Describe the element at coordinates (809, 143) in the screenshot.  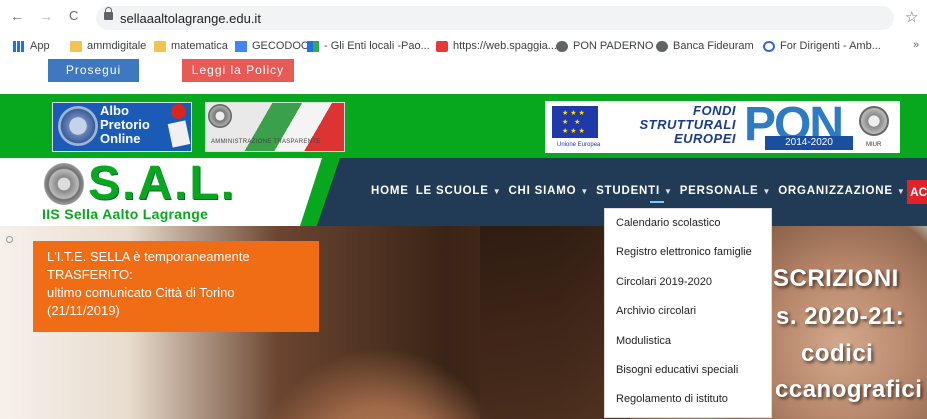
I see `pon-years: 2014-2020` at that location.